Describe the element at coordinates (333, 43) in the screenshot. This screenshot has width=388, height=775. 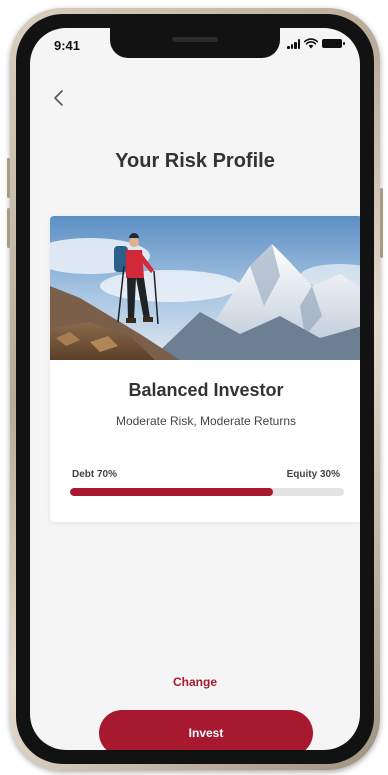
I see `battery-icon` at that location.